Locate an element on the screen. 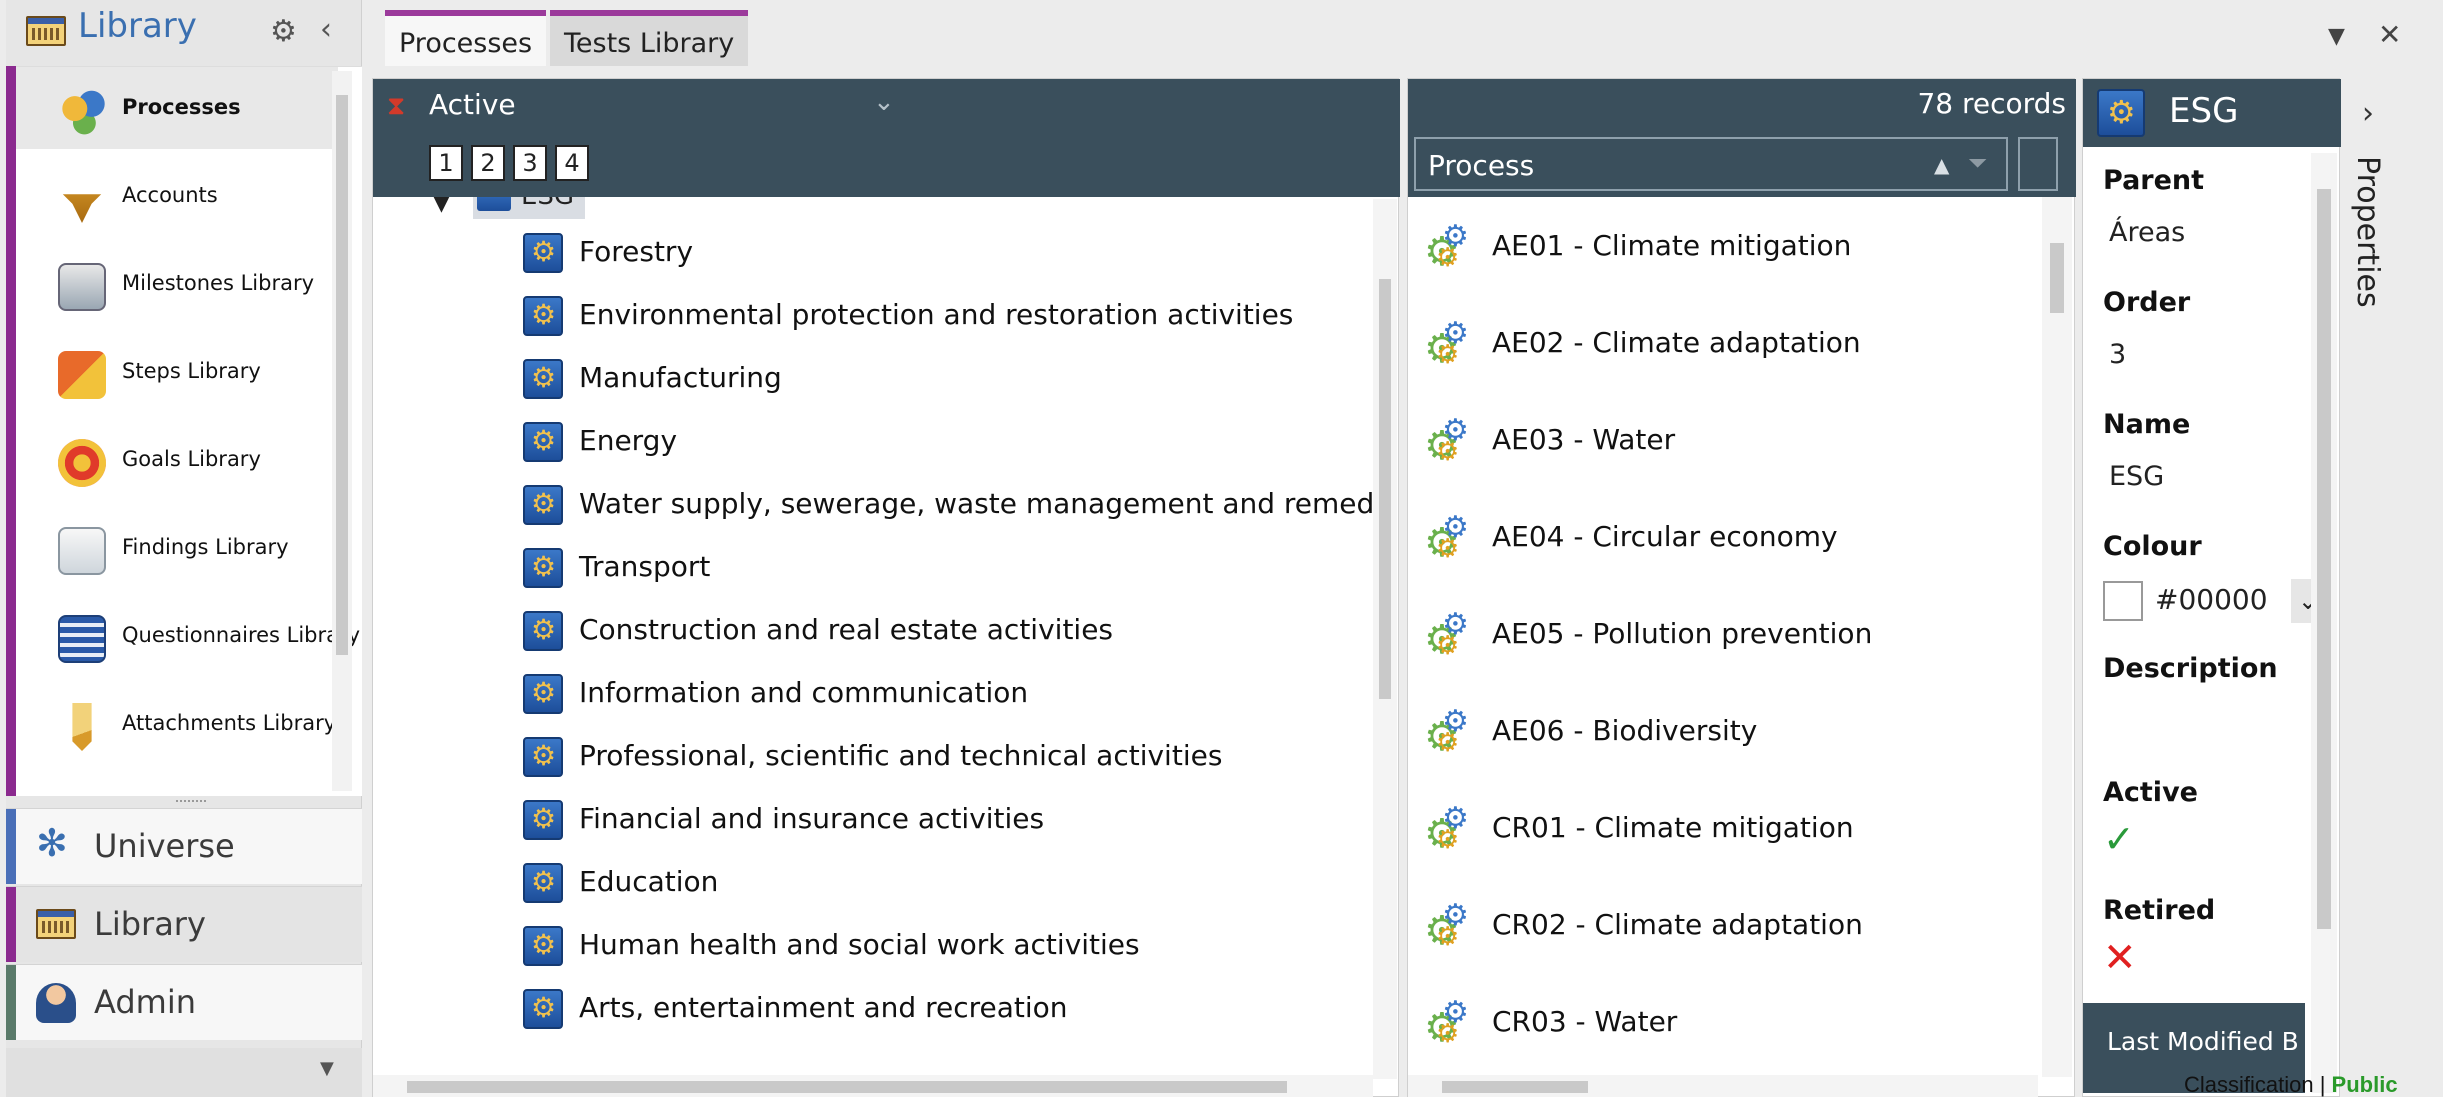 The width and height of the screenshot is (2443, 1097). level-button-1: 1 is located at coordinates (446, 163).